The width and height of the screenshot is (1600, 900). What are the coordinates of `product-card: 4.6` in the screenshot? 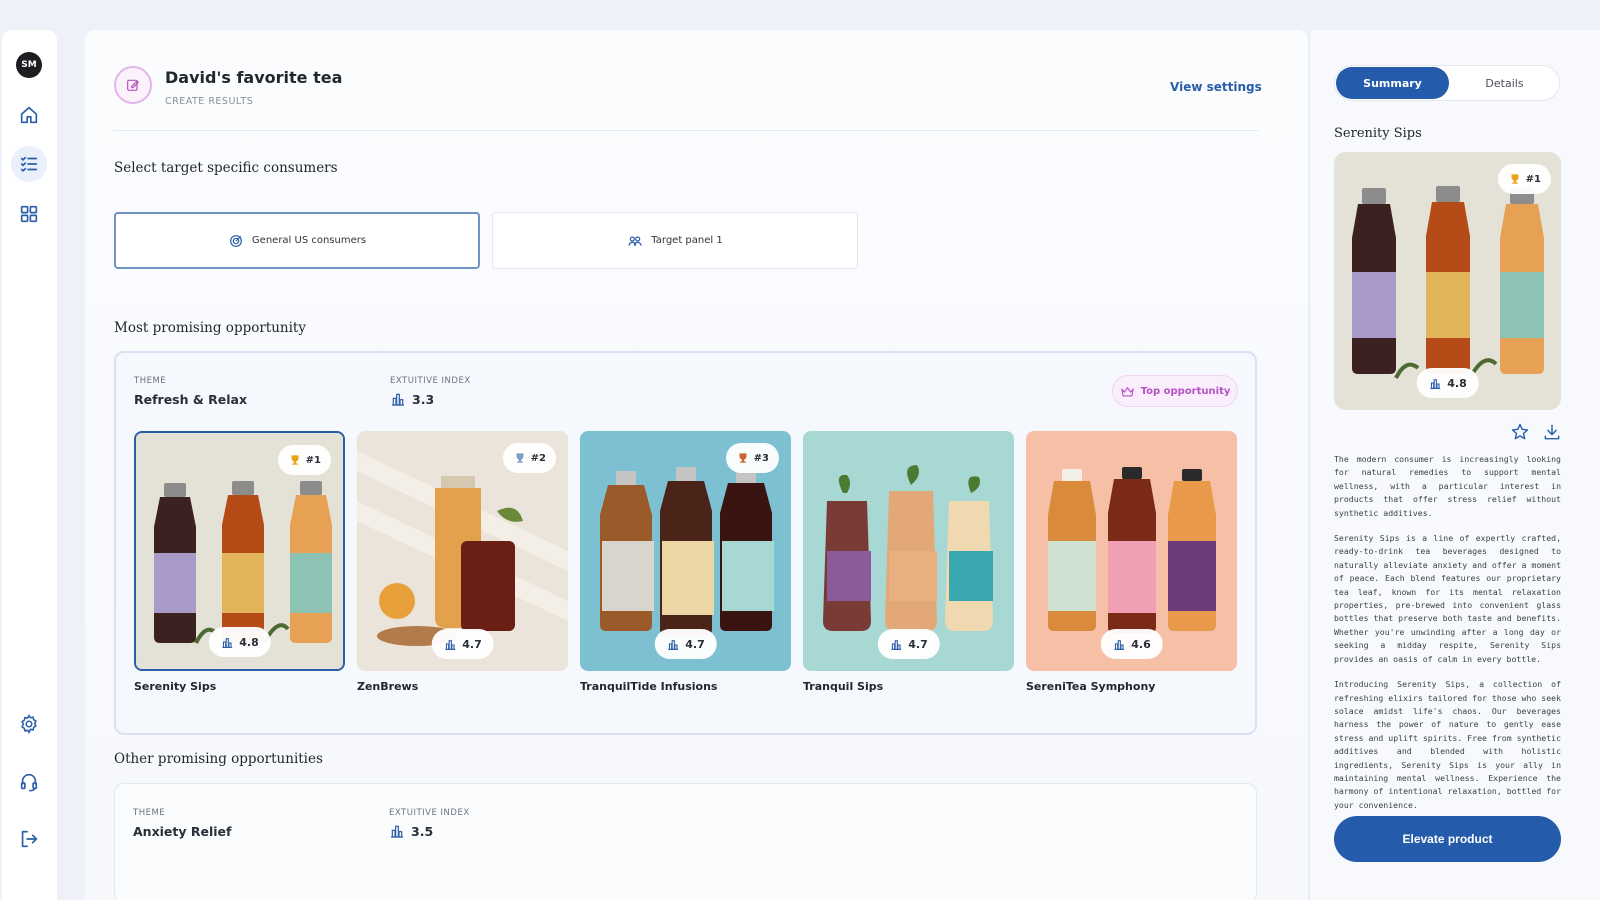 It's located at (1131, 551).